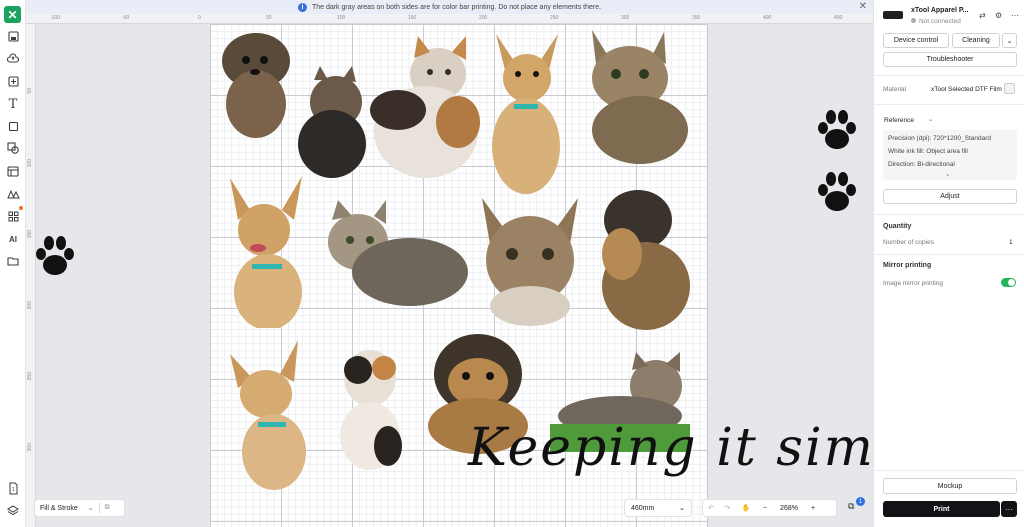 This screenshot has width=1024, height=527. Describe the element at coordinates (302, 7) in the screenshot. I see `info-icon: i` at that location.